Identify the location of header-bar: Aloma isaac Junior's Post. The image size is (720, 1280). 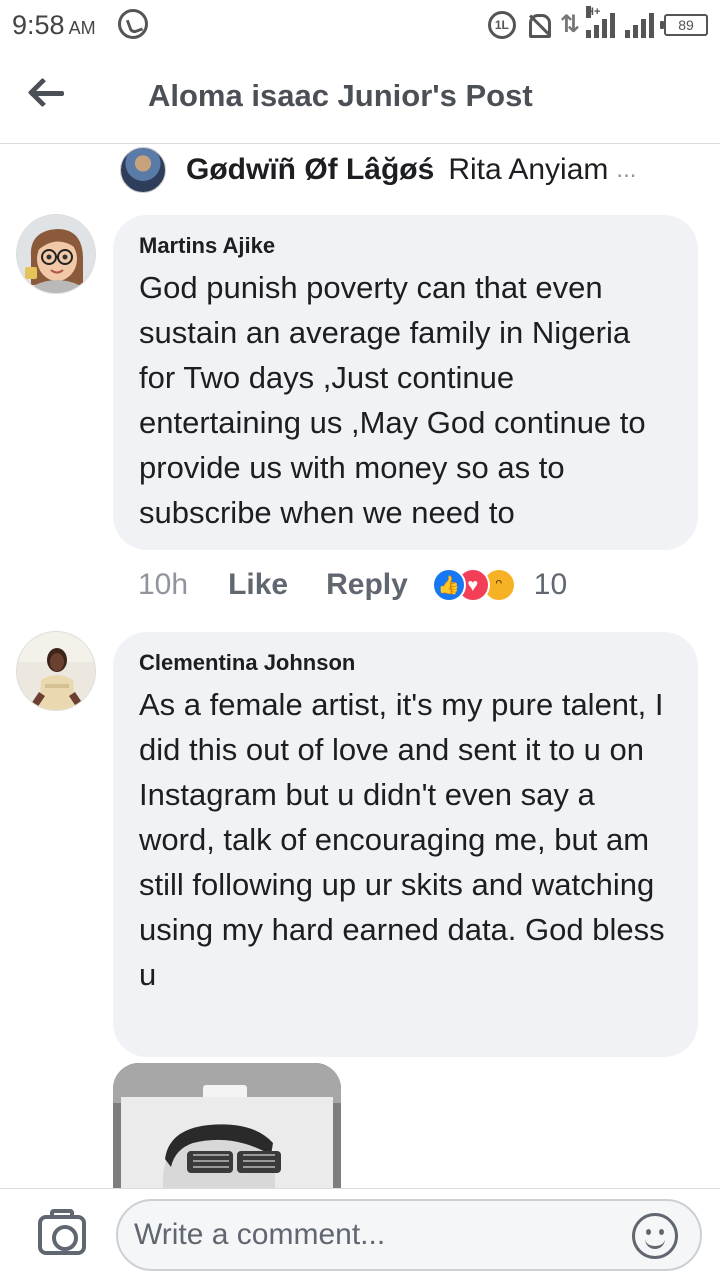
(360, 98).